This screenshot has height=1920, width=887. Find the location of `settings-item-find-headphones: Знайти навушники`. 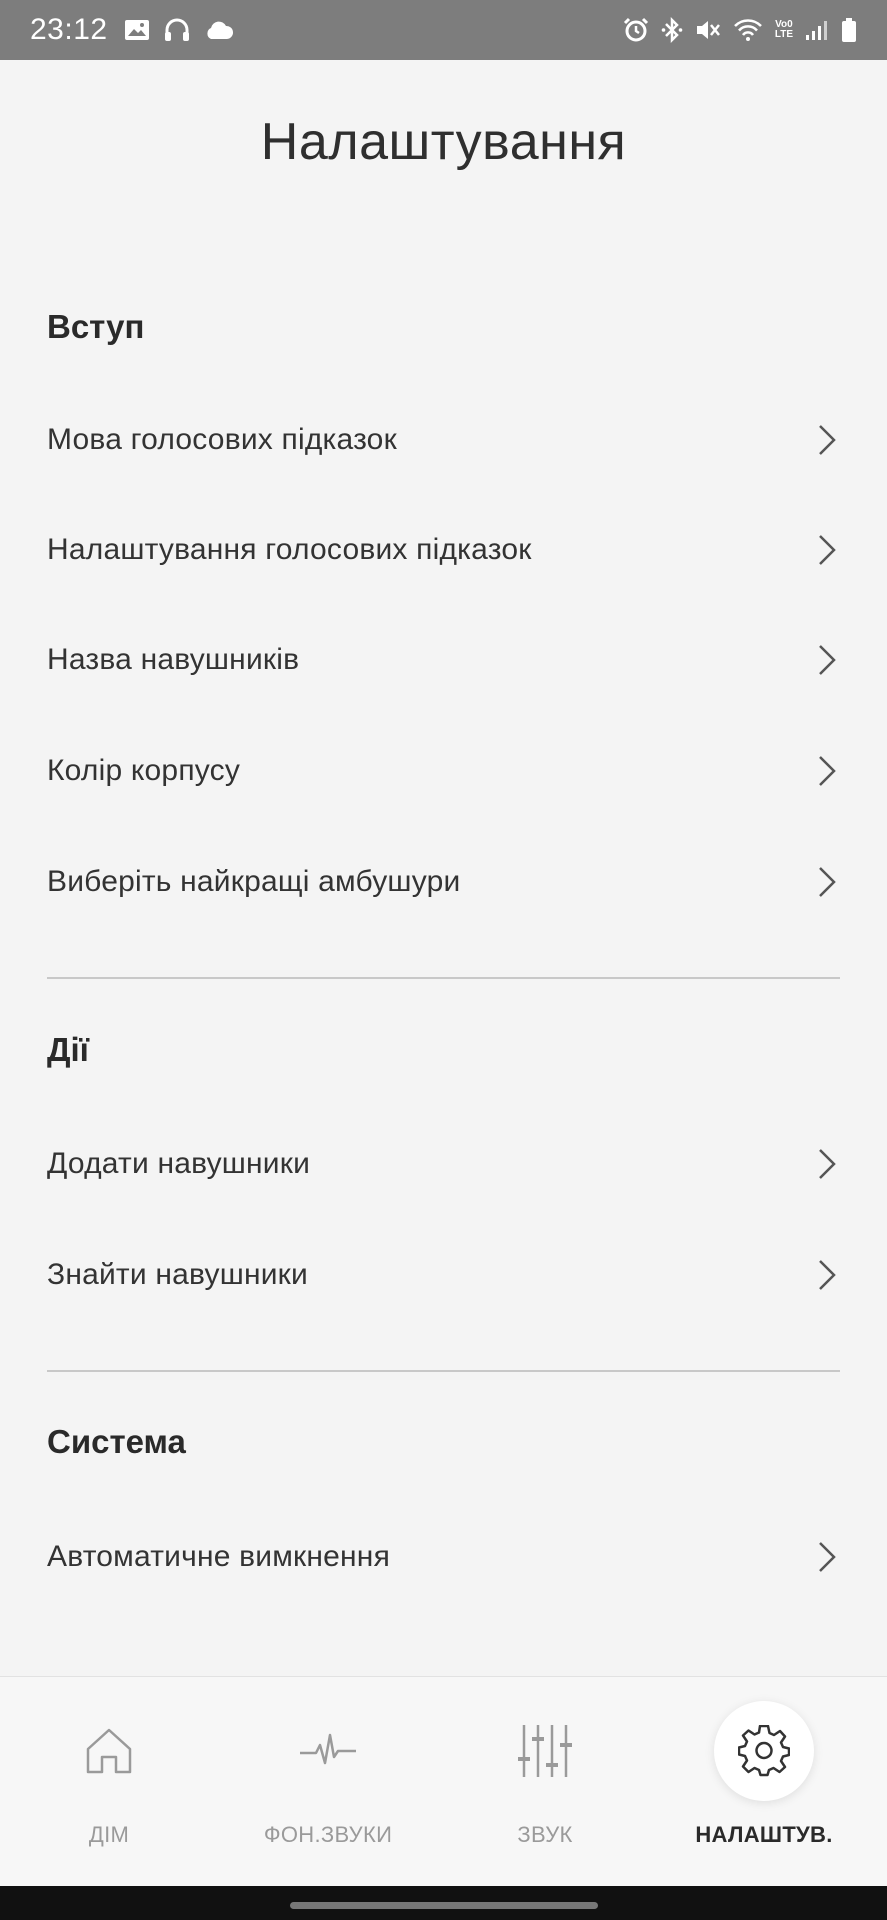

settings-item-find-headphones: Знайти навушники is located at coordinates (442, 1275).